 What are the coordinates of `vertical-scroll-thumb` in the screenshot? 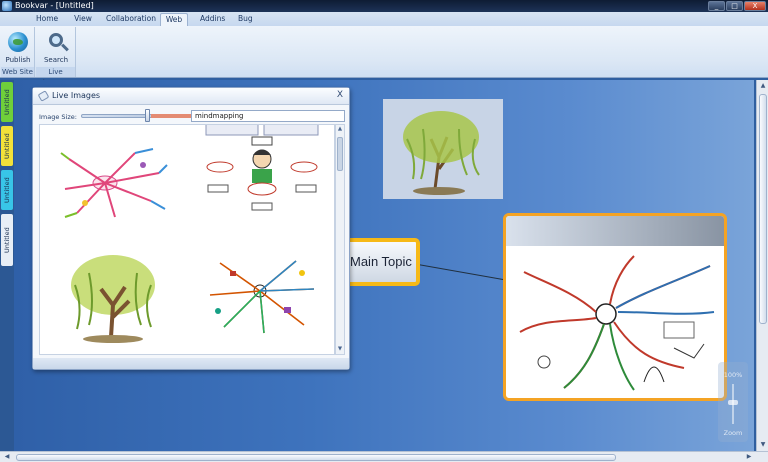 It's located at (763, 209).